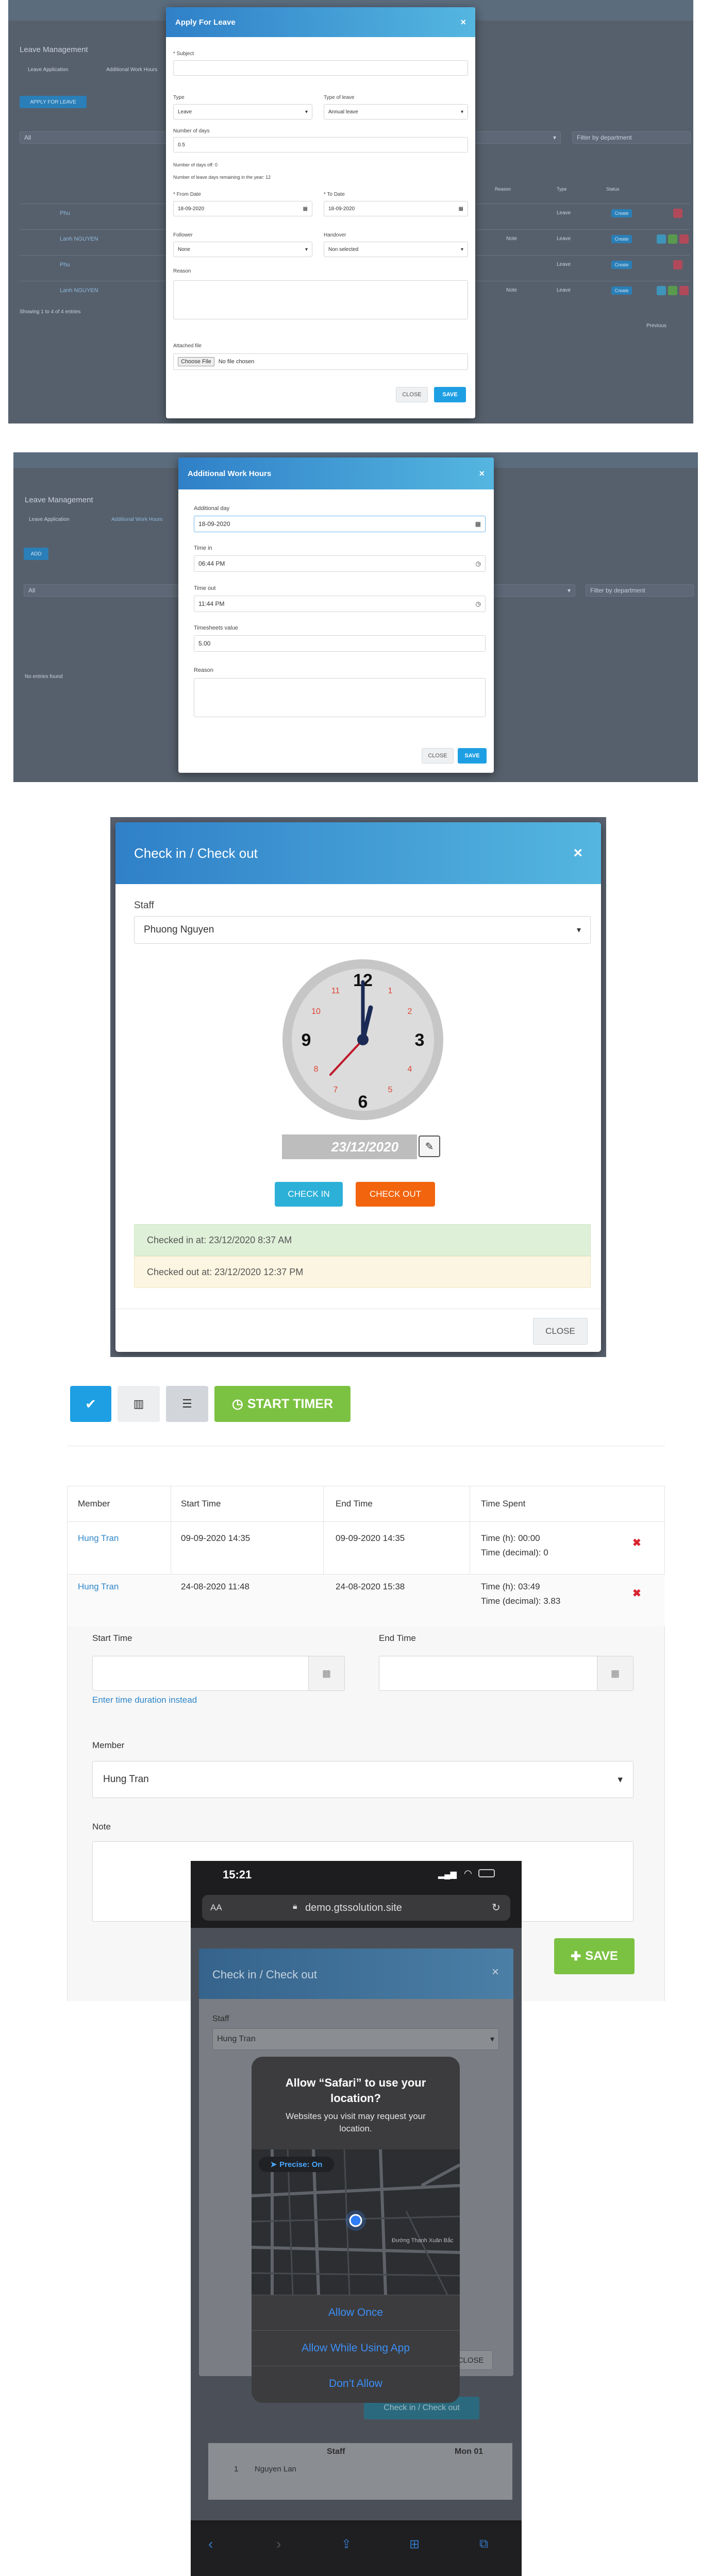 The width and height of the screenshot is (717, 2576). Describe the element at coordinates (309, 1195) in the screenshot. I see `check-in-button: CHECK IN` at that location.